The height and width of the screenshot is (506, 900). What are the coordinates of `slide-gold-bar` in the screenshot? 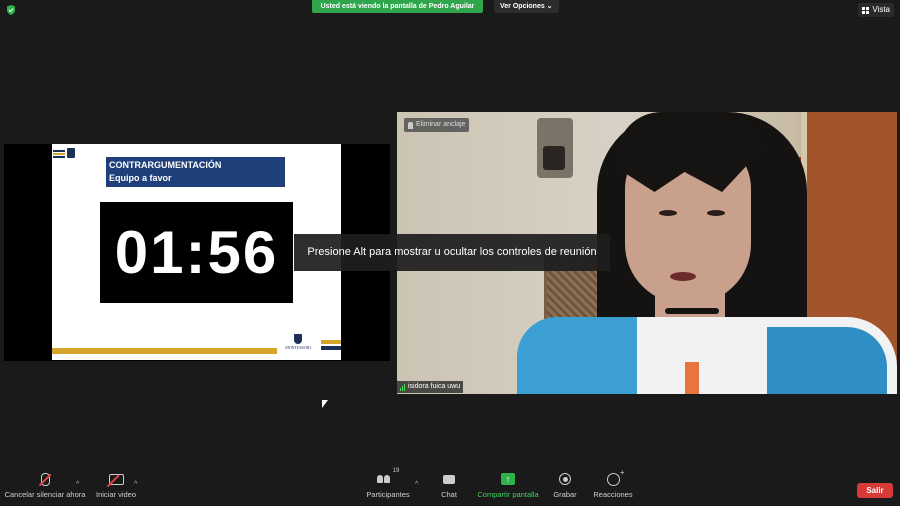 It's located at (164, 351).